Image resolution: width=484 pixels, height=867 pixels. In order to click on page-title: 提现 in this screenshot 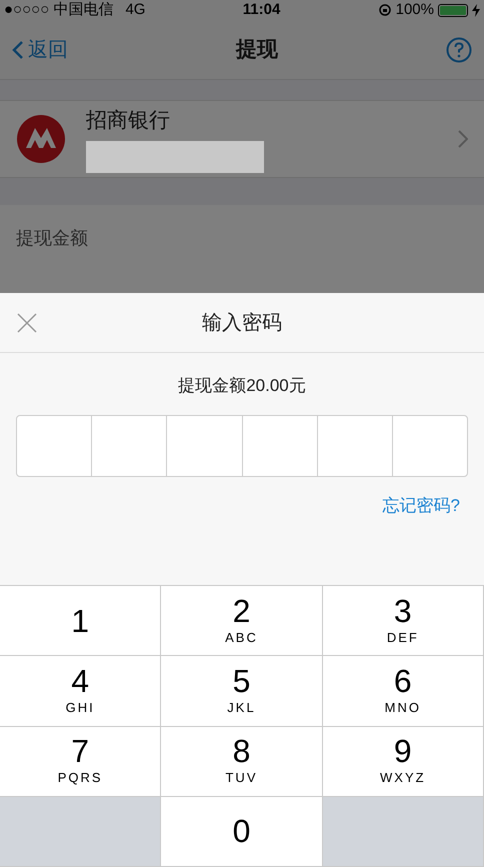, I will do `click(257, 49)`.